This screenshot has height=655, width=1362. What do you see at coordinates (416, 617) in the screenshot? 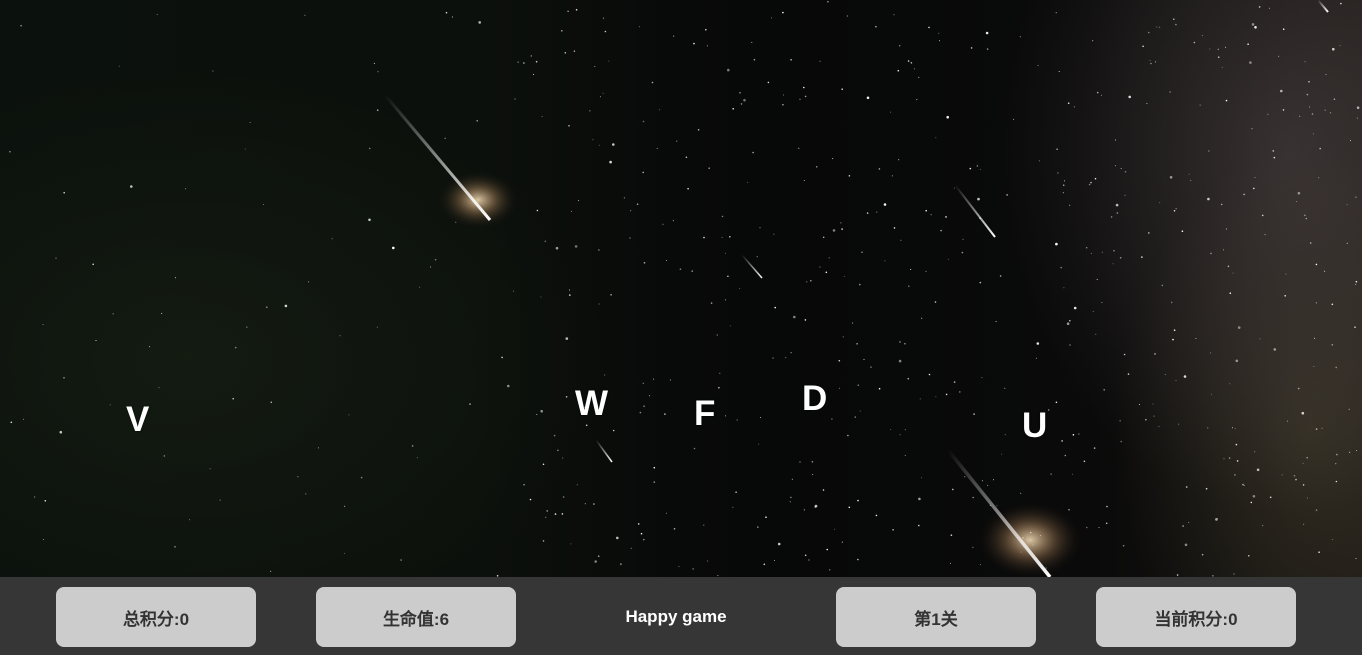
I see `lives-button: 生命值:6` at bounding box center [416, 617].